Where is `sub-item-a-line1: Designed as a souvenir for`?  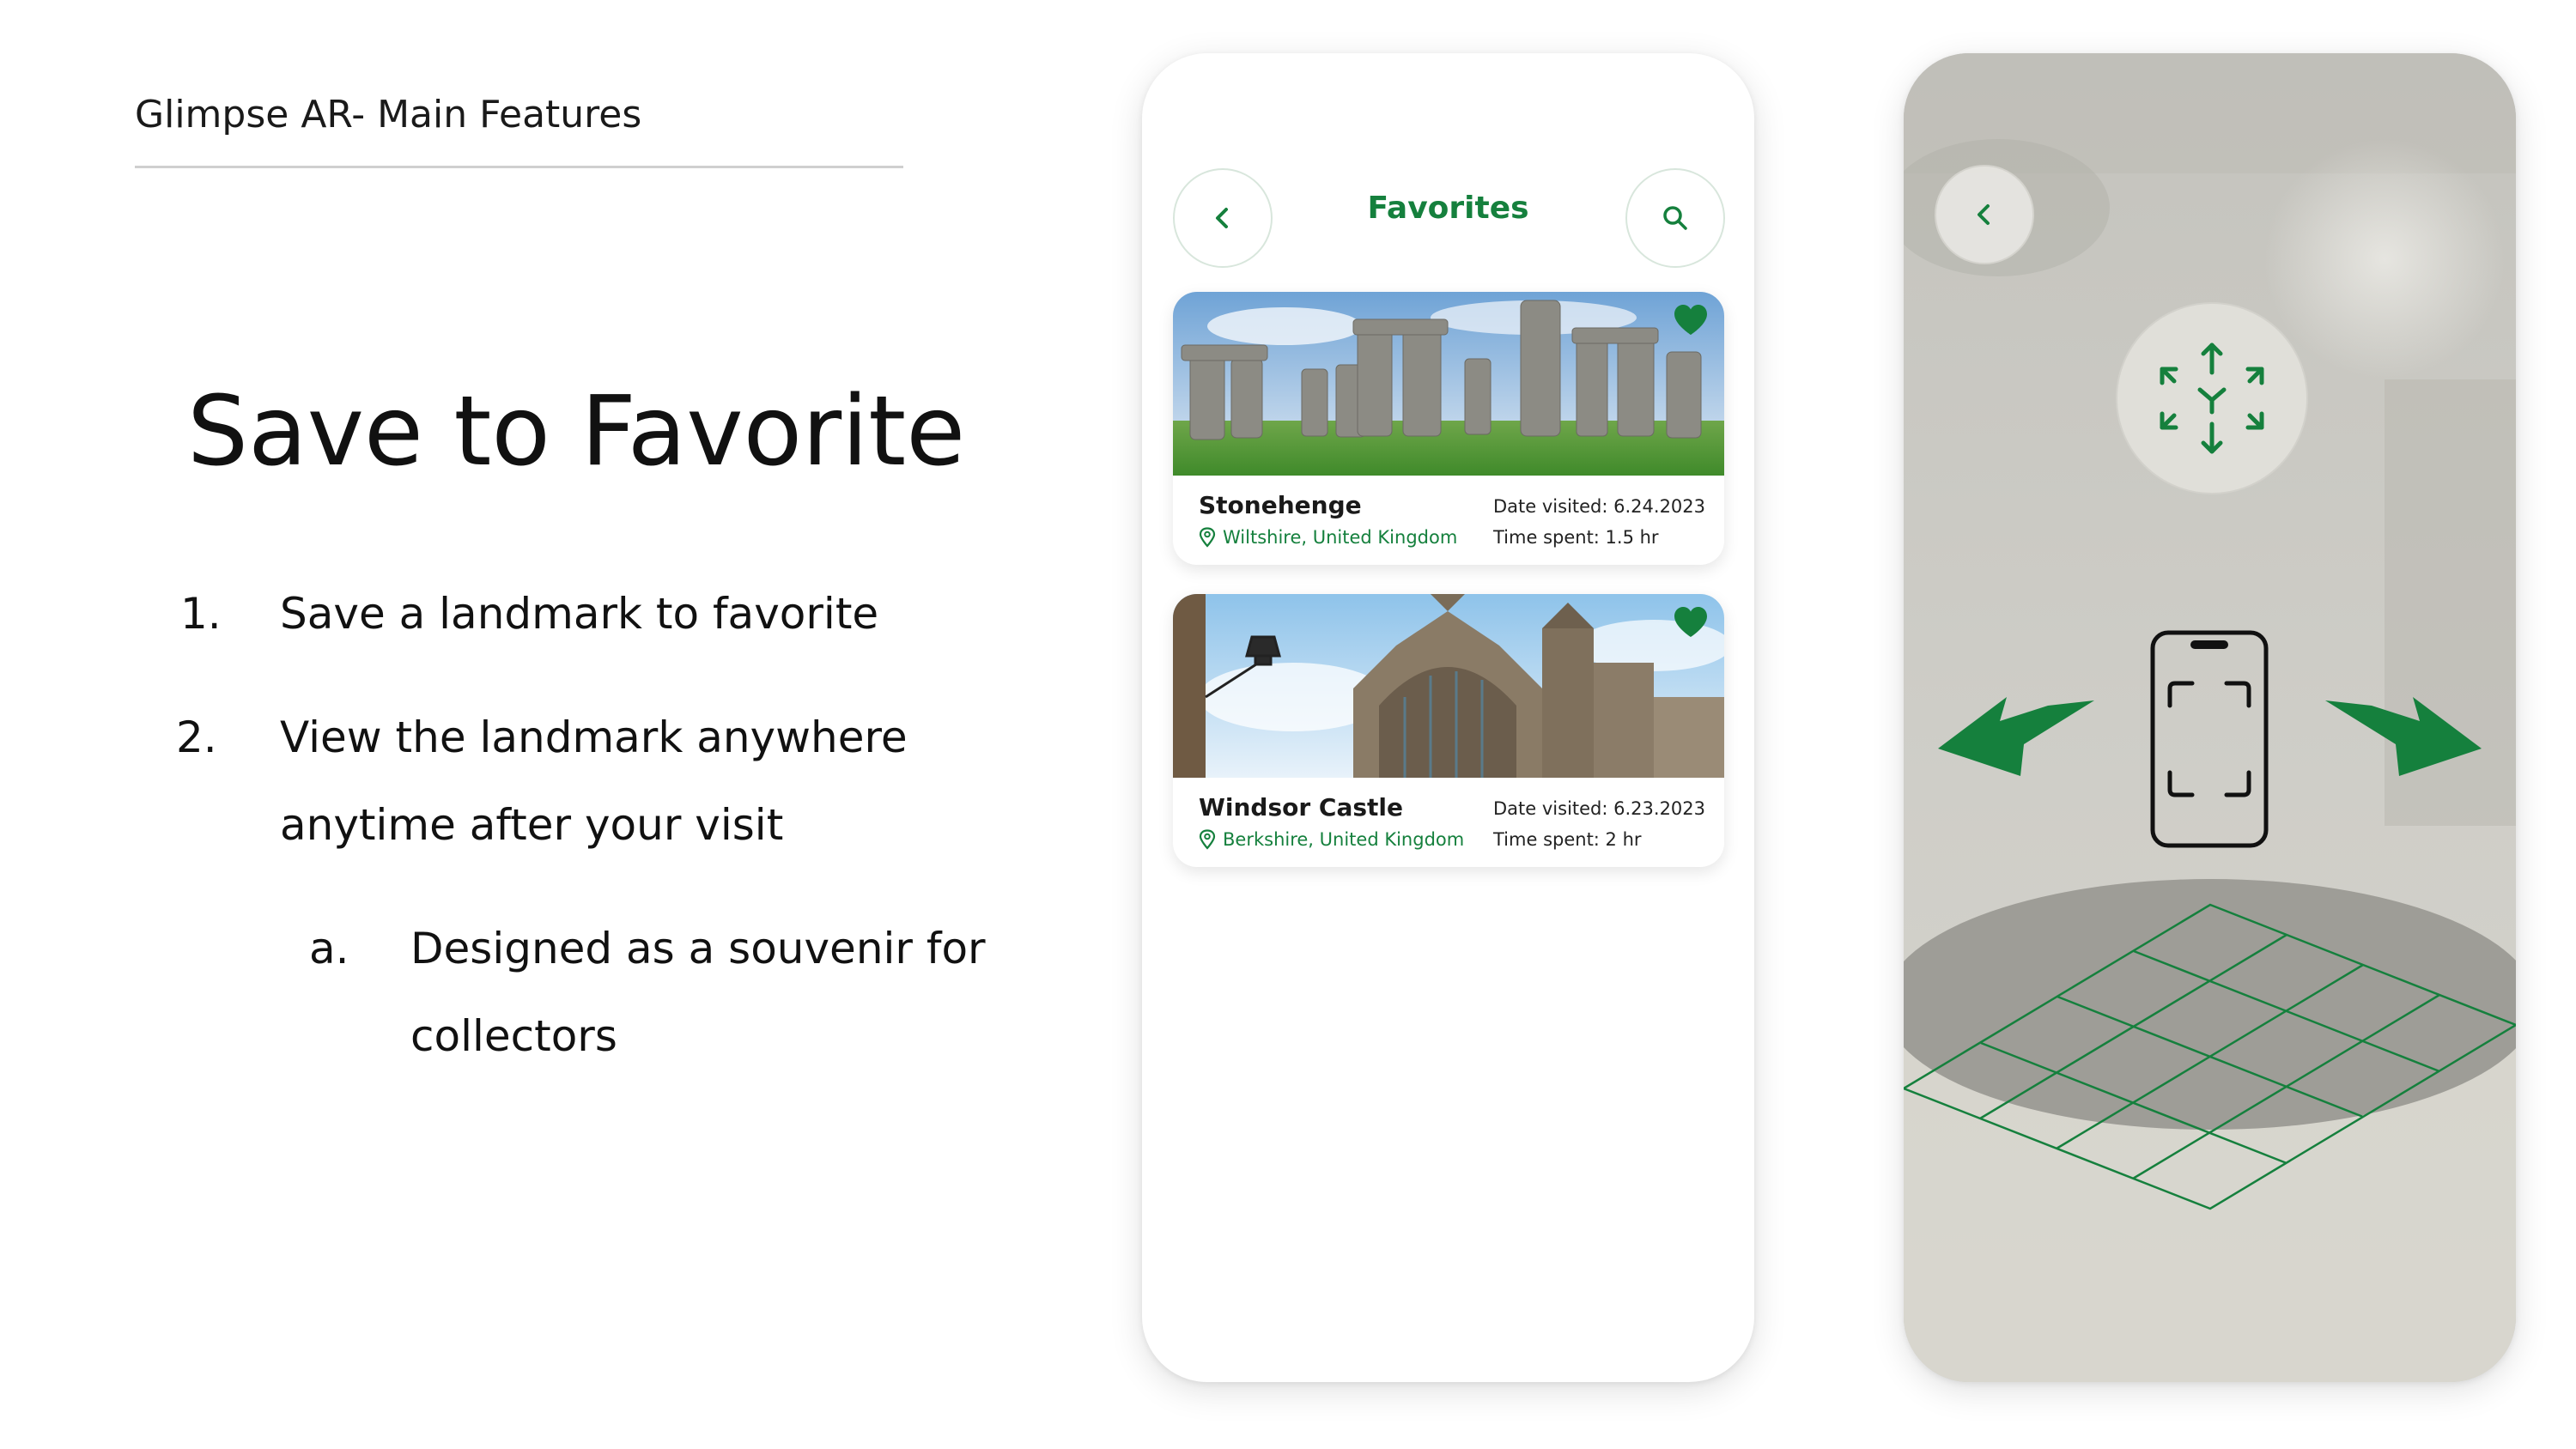 sub-item-a-line1: Designed as a souvenir for is located at coordinates (698, 948).